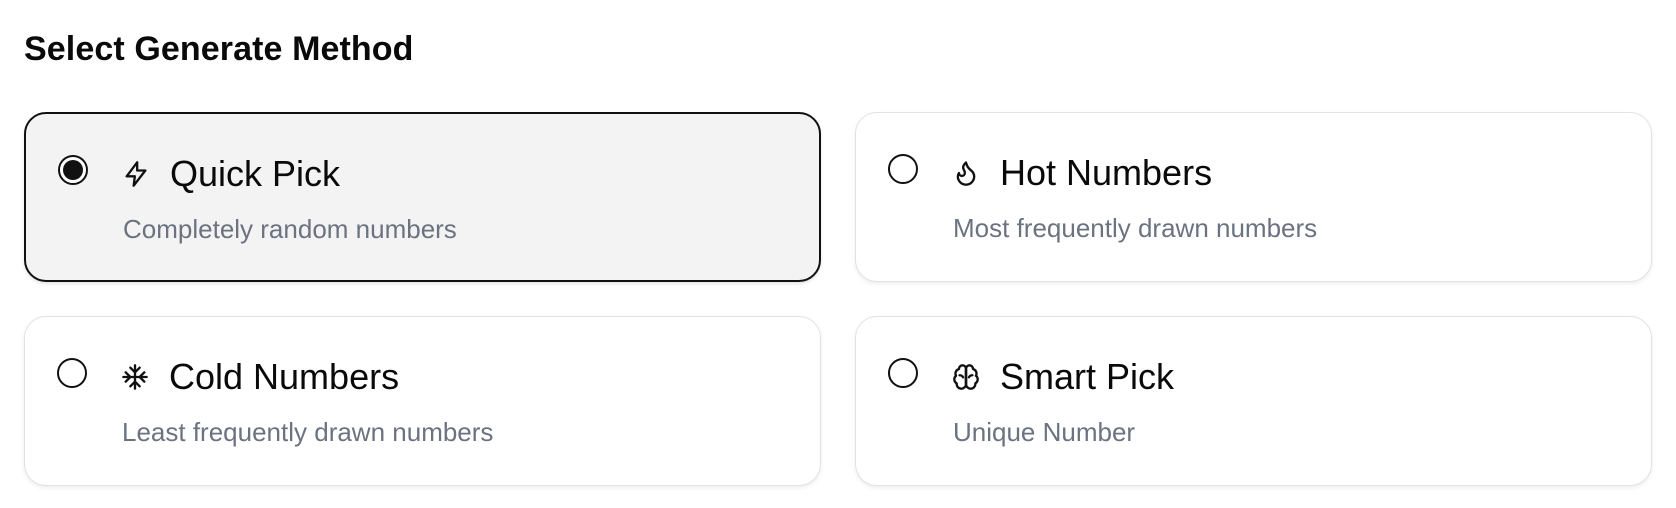 This screenshot has width=1676, height=508. Describe the element at coordinates (1135, 228) in the screenshot. I see `method-description: Most frequently drawn numbers` at that location.